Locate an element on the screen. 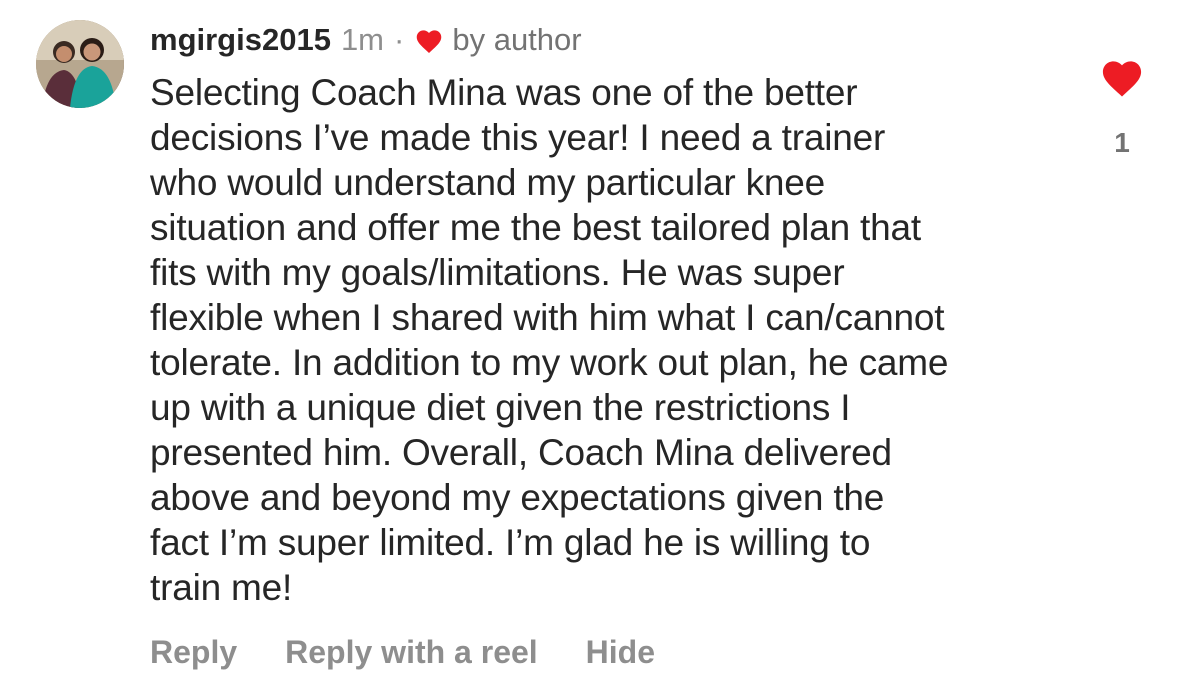  like-count: 1 is located at coordinates (1122, 143).